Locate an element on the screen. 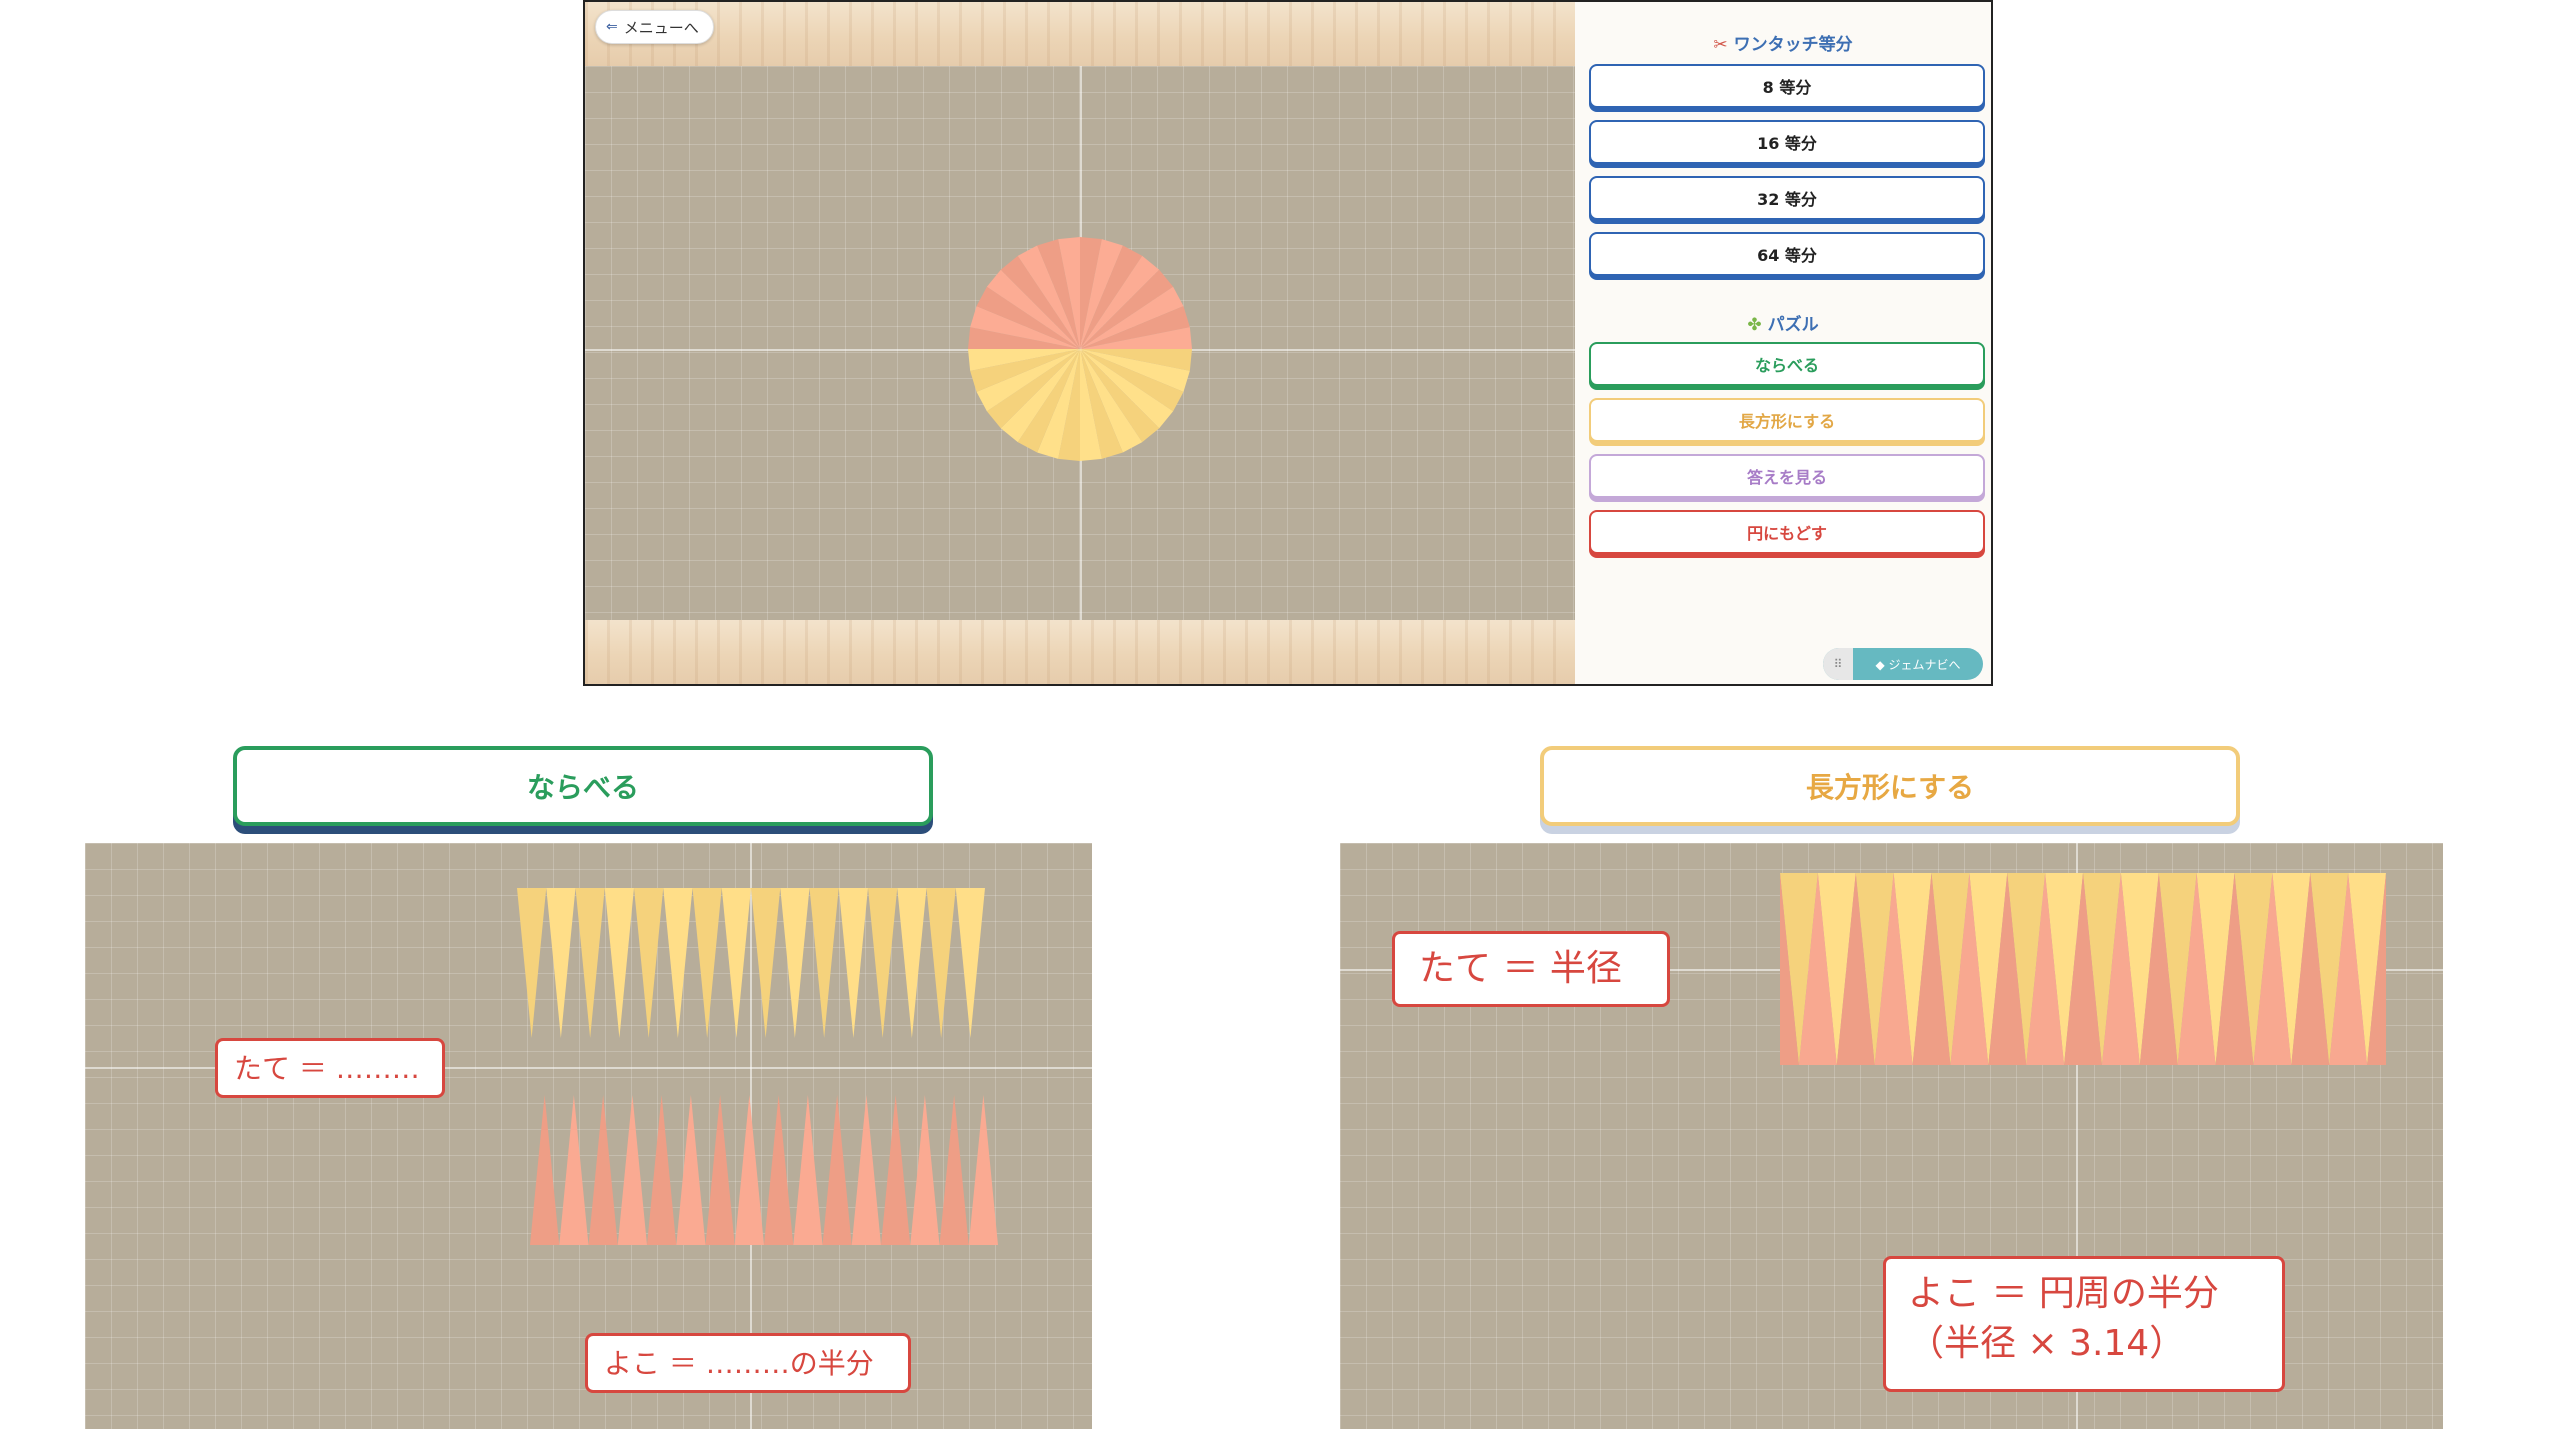 The height and width of the screenshot is (1429, 2560). back-arrow-icon: ⇐ is located at coordinates (612, 27).